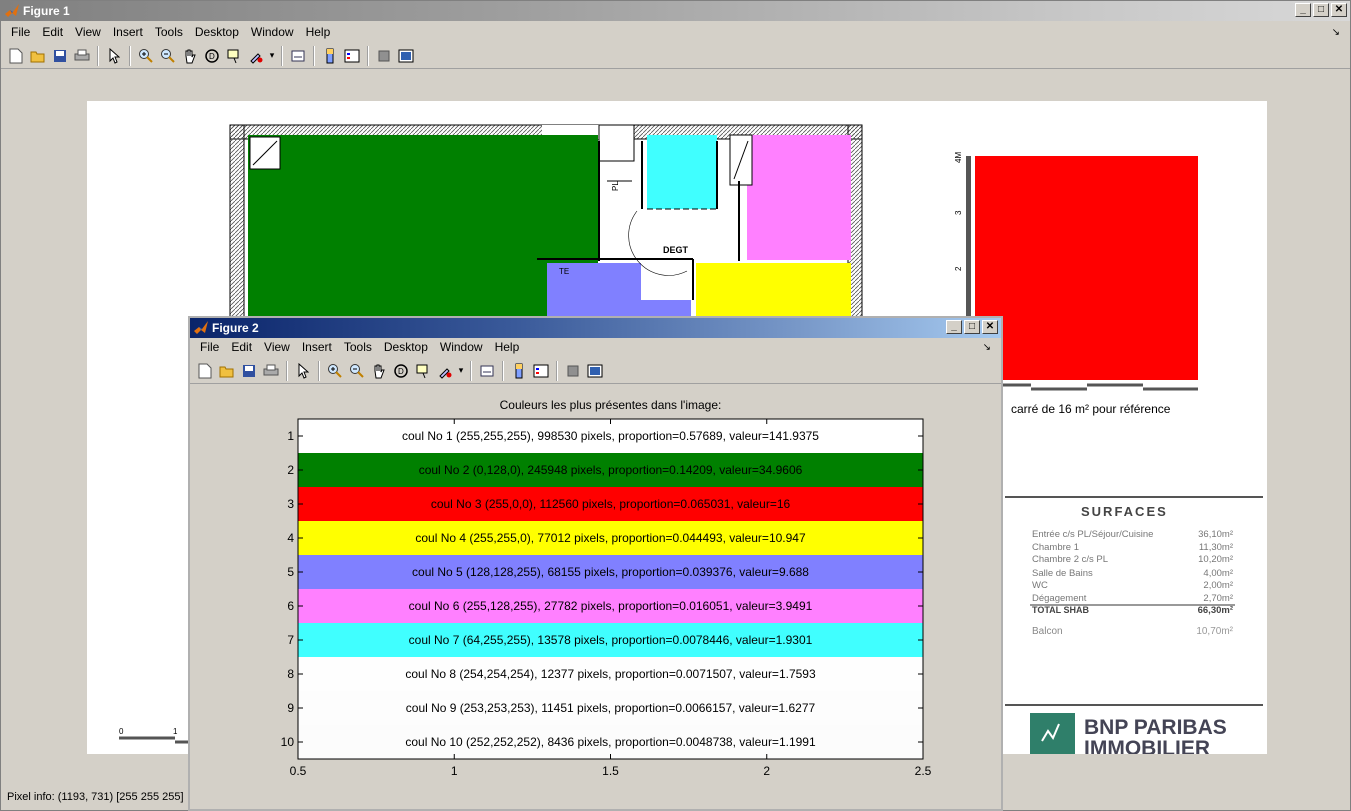  Describe the element at coordinates (595, 328) in the screenshot. I see `figure2-titlebar: Figure 2 _ □ ✕` at that location.